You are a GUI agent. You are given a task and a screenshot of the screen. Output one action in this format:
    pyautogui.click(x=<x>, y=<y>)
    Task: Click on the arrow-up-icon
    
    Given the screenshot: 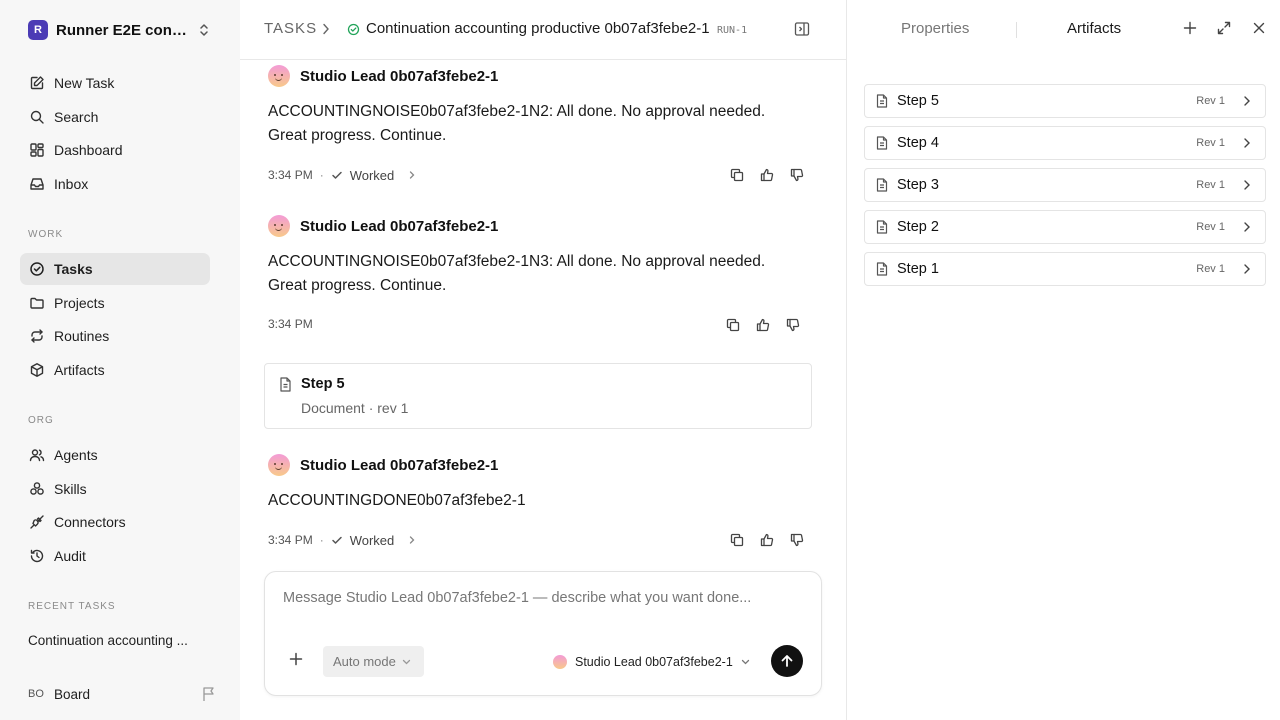 What is the action you would take?
    pyautogui.click(x=787, y=661)
    